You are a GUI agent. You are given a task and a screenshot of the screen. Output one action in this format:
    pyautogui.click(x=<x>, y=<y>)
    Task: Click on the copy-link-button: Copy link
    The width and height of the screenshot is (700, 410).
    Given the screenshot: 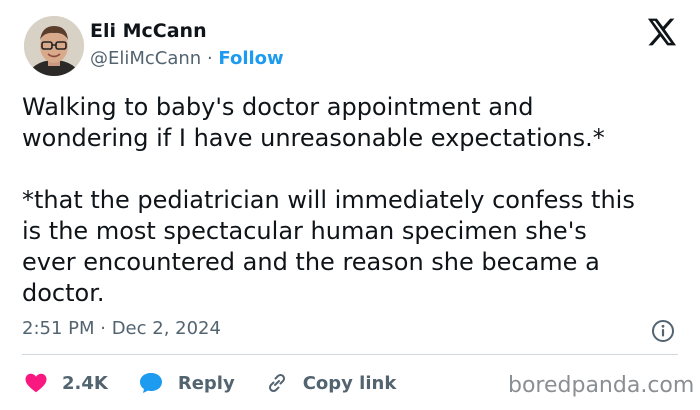 What is the action you would take?
    pyautogui.click(x=331, y=383)
    